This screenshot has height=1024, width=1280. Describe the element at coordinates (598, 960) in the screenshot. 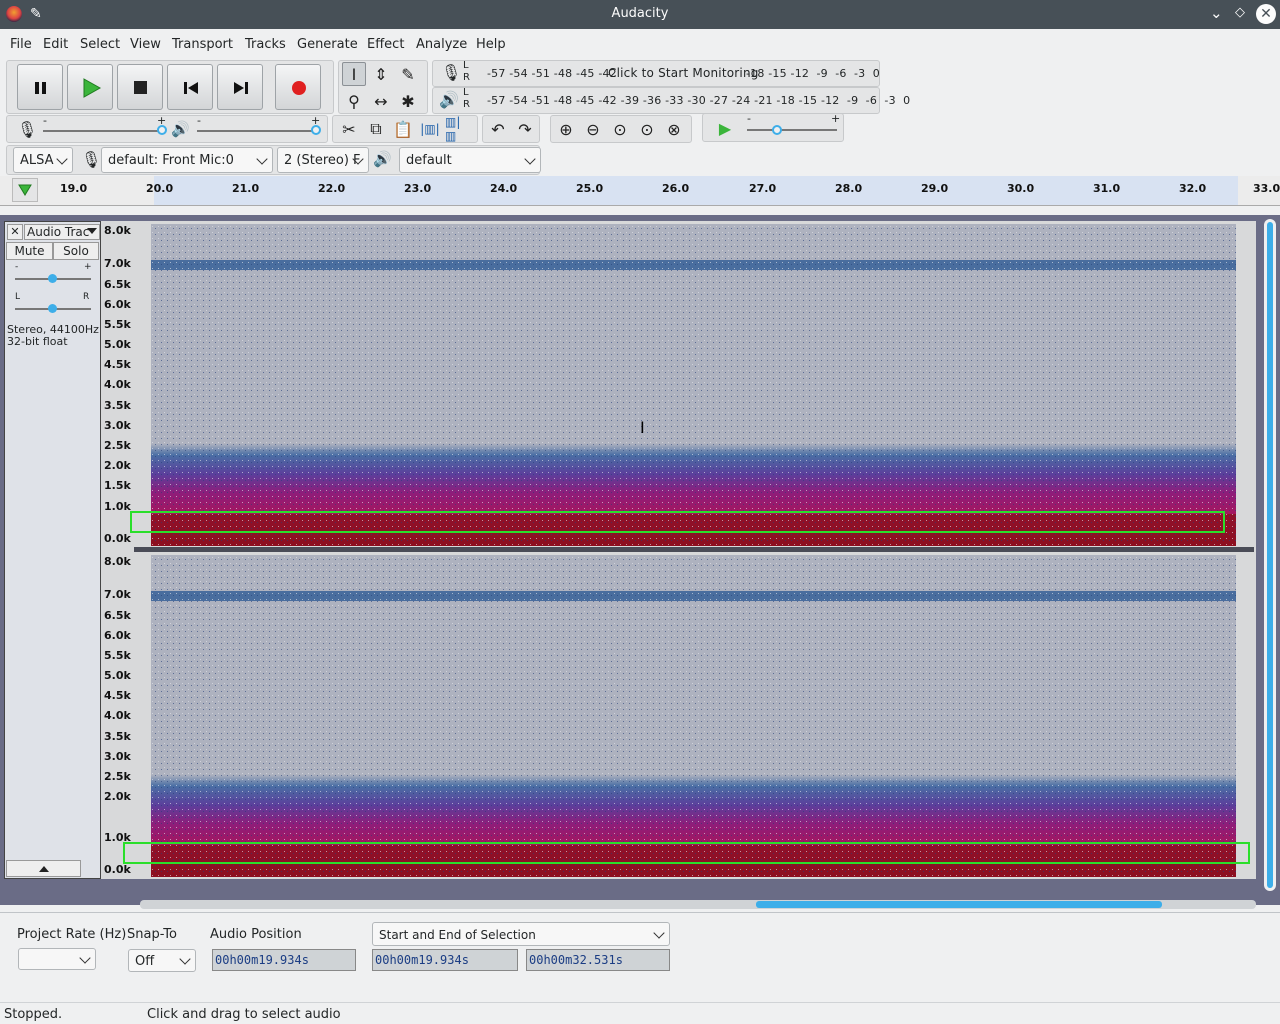

I see `selection-end-field: 00h00m32.531s` at that location.